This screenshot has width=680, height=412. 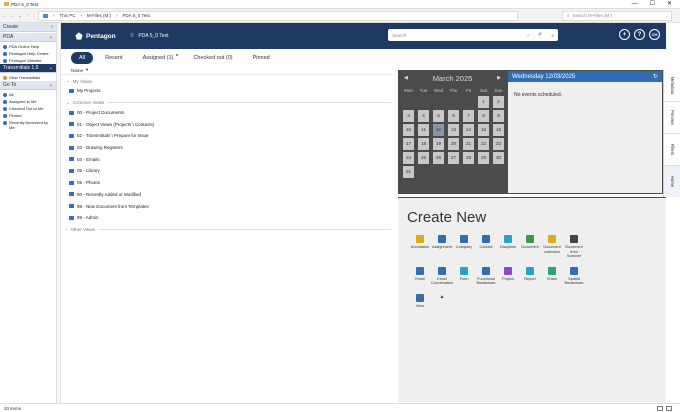 I want to click on calendar-day: 31, so click(x=408, y=172).